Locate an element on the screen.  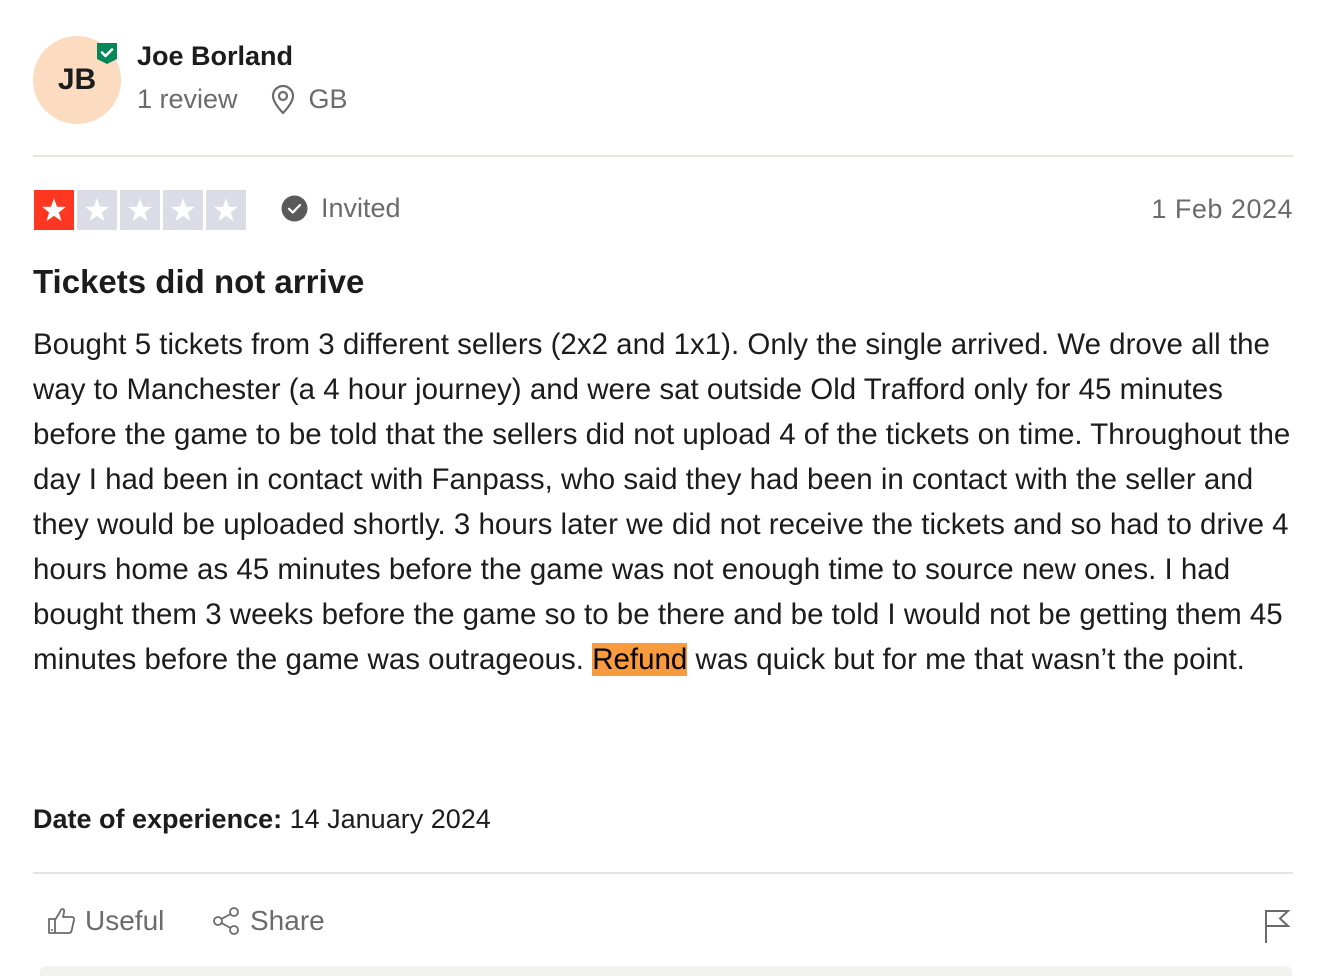
flag-icon is located at coordinates (1278, 926).